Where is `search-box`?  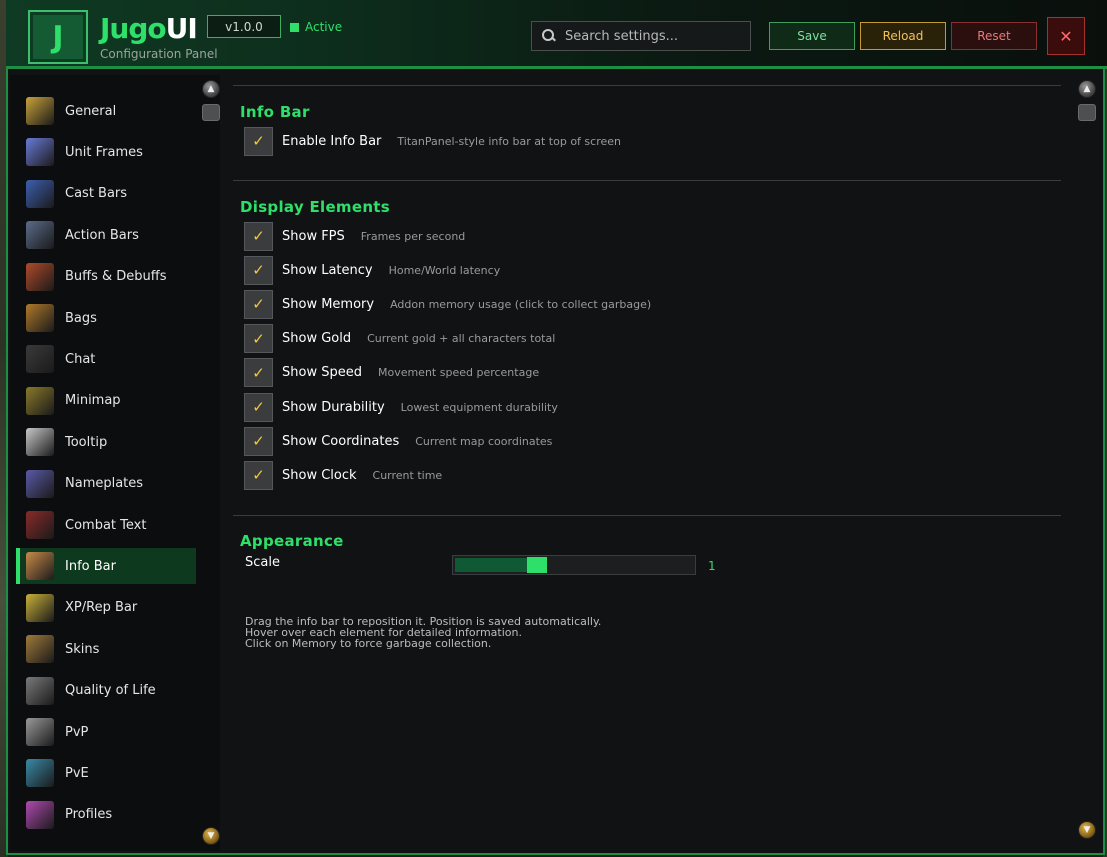
search-box is located at coordinates (641, 36).